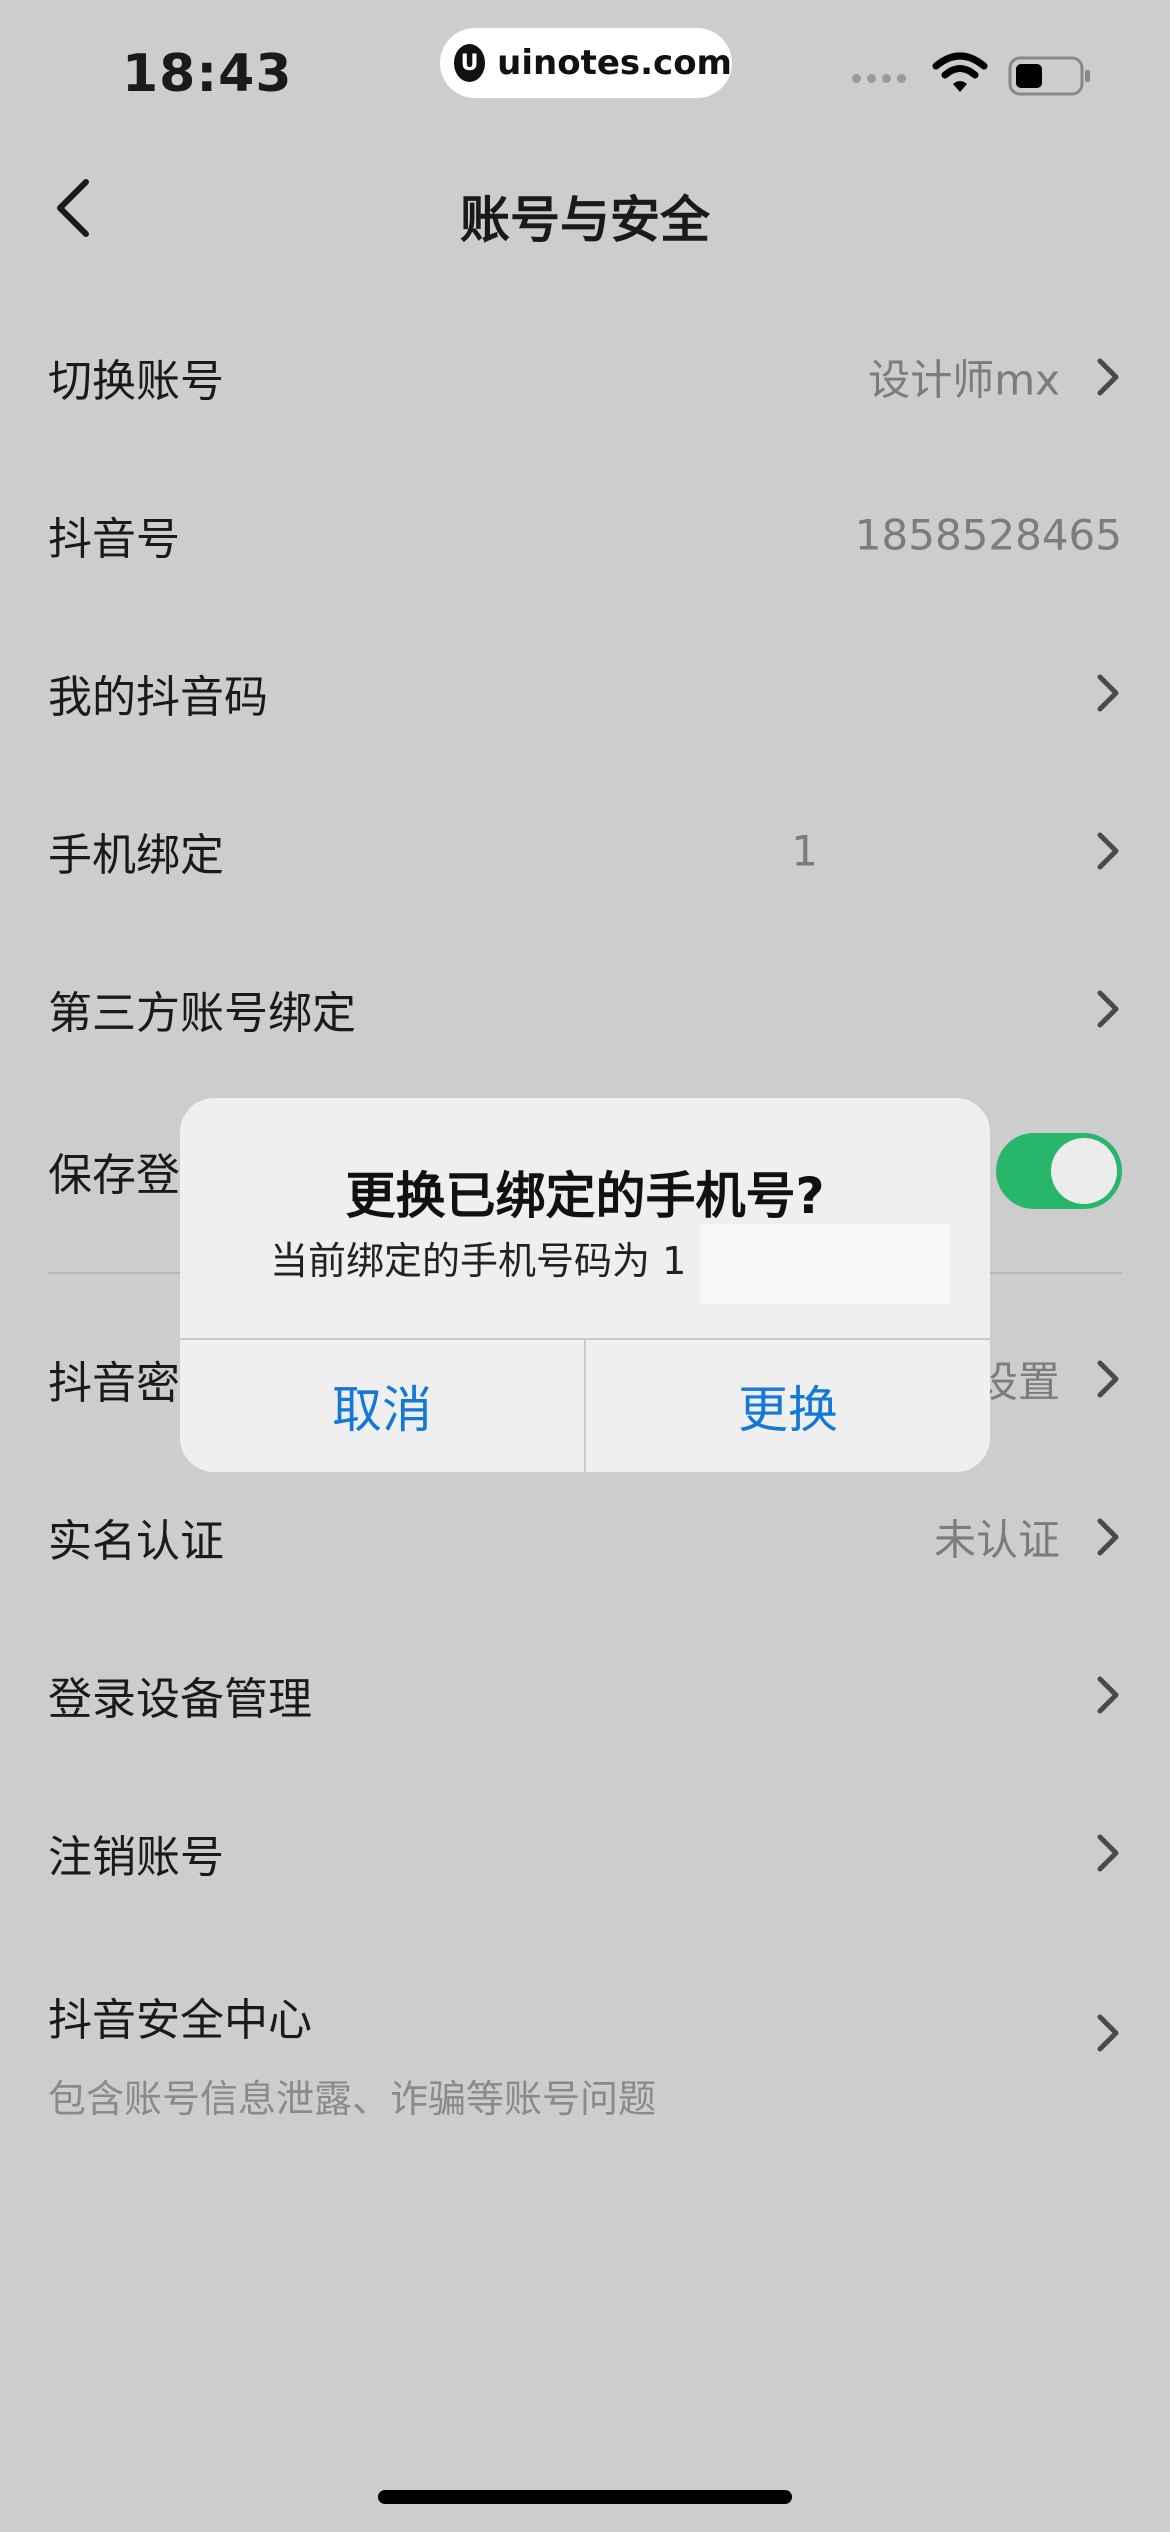 The width and height of the screenshot is (1170, 2532). I want to click on row-label: 我的抖音码, so click(158, 697).